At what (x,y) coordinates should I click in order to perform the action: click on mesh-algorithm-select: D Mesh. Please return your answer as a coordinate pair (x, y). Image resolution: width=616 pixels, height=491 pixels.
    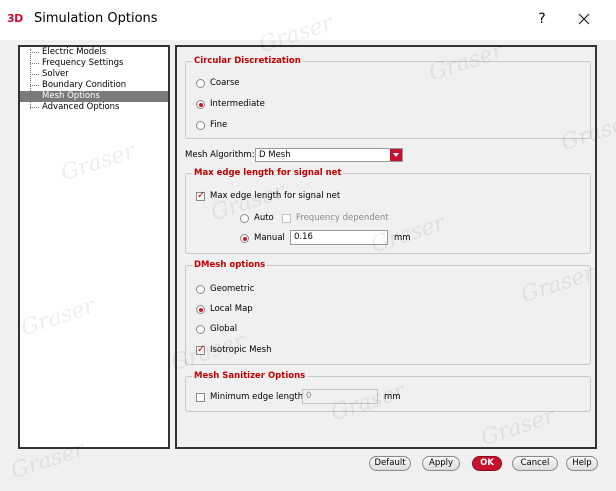
    Looking at the image, I should click on (329, 155).